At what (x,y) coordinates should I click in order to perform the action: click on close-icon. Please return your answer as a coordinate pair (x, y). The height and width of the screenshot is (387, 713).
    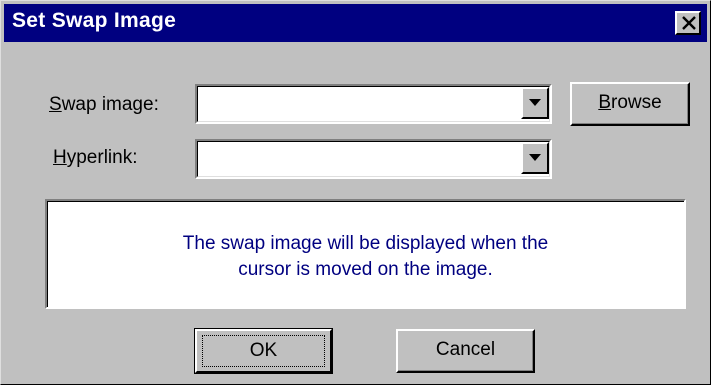
    Looking at the image, I should click on (689, 23).